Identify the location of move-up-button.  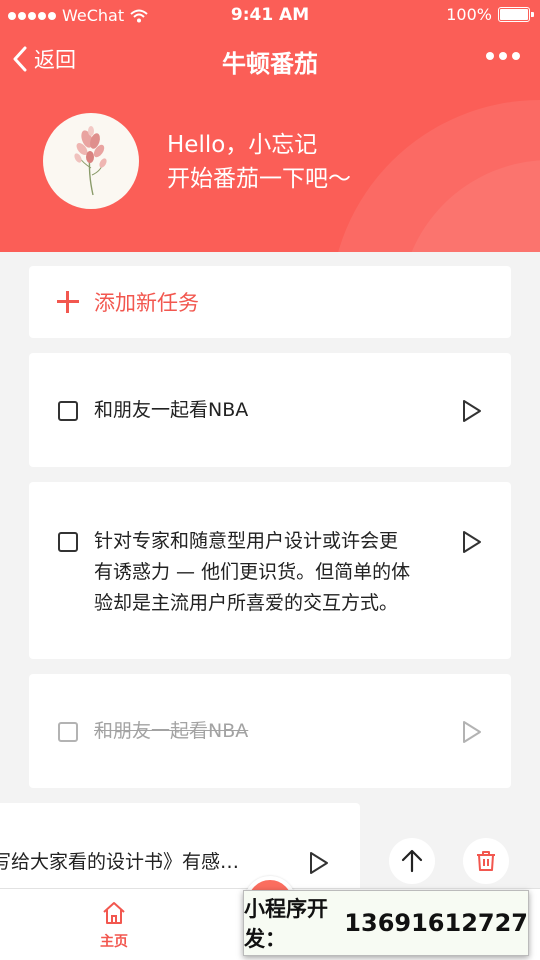
(412, 861).